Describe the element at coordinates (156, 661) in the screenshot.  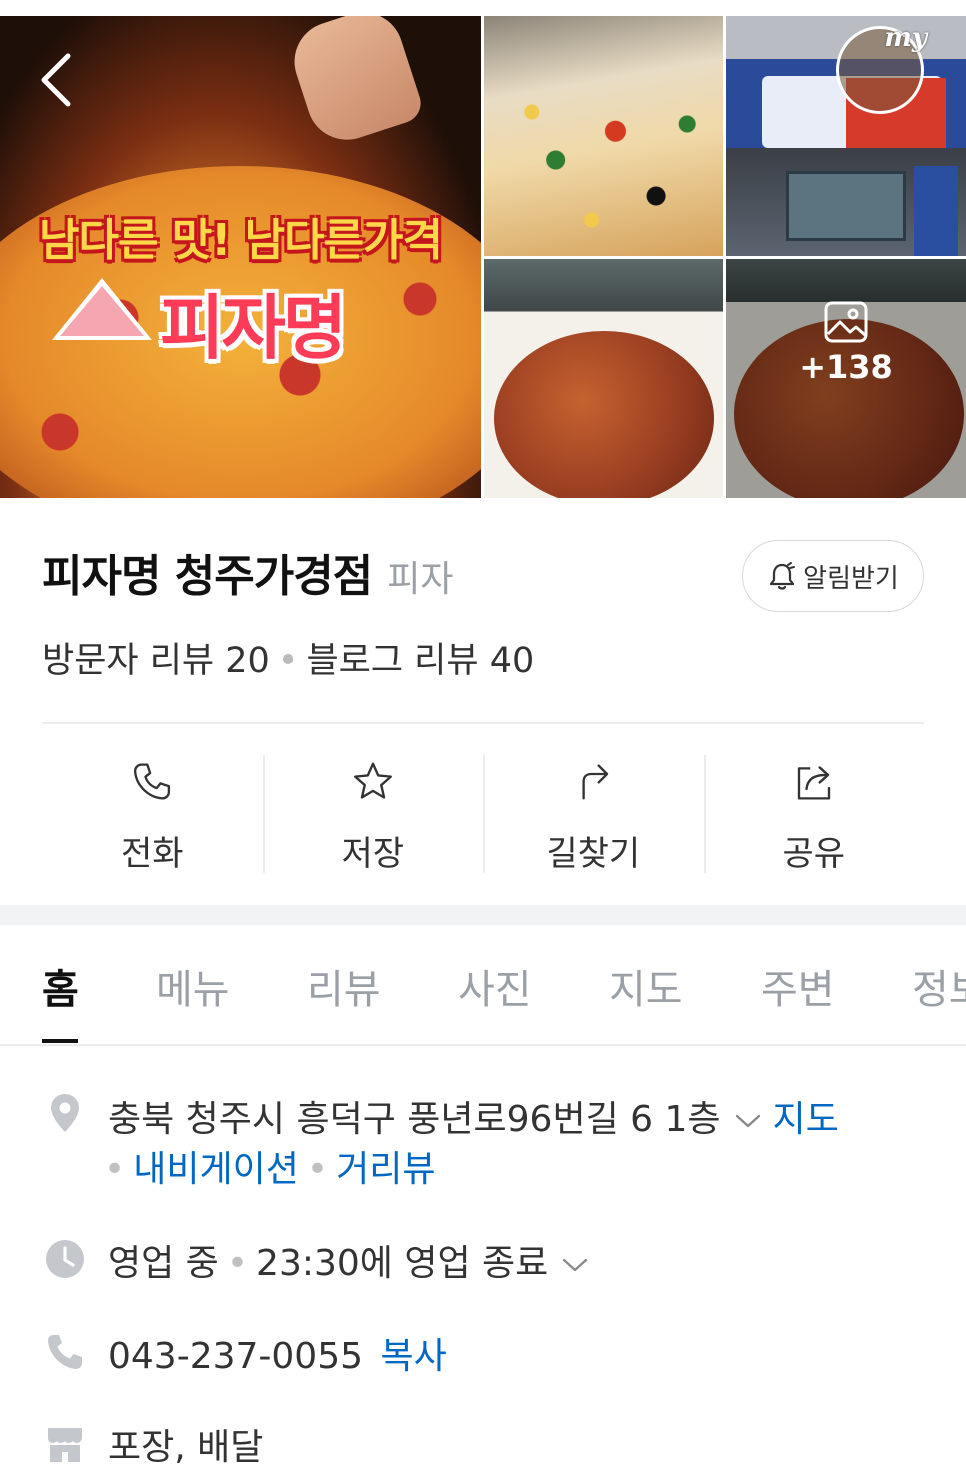
I see `visitor-review-link: 방문자 리뷰 20` at that location.